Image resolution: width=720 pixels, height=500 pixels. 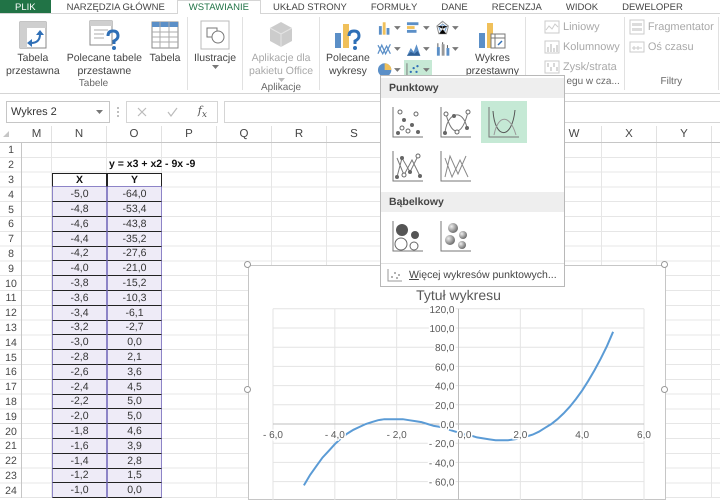 I want to click on row-header: 23, so click(x=11, y=476).